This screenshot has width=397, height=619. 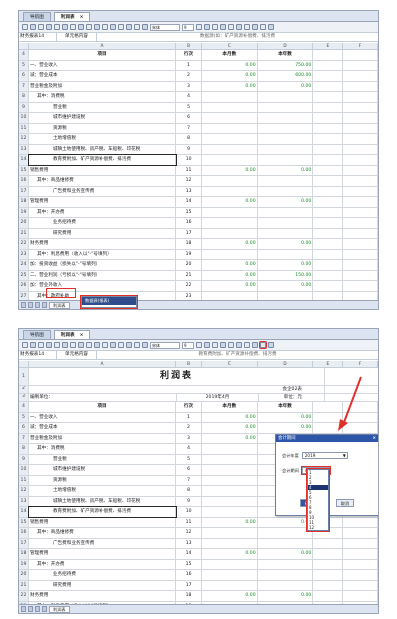 What do you see at coordinates (103, 149) in the screenshot?
I see `item-cell: 城镇土地使用税、房产税、车船税、印花税` at bounding box center [103, 149].